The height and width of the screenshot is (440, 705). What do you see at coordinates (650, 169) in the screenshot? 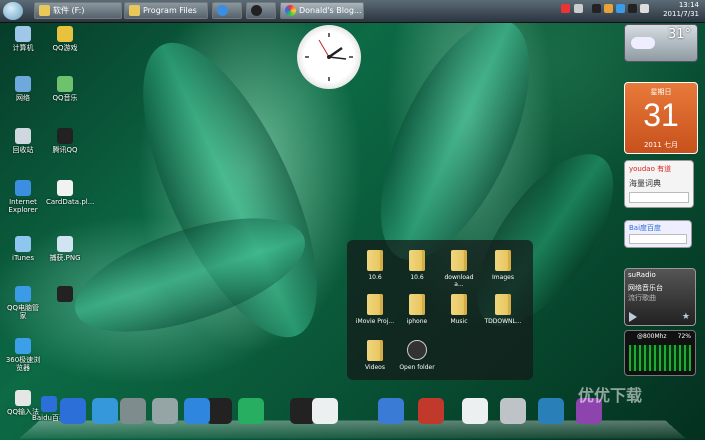
I see `dict-brand: youdao 有道` at bounding box center [650, 169].